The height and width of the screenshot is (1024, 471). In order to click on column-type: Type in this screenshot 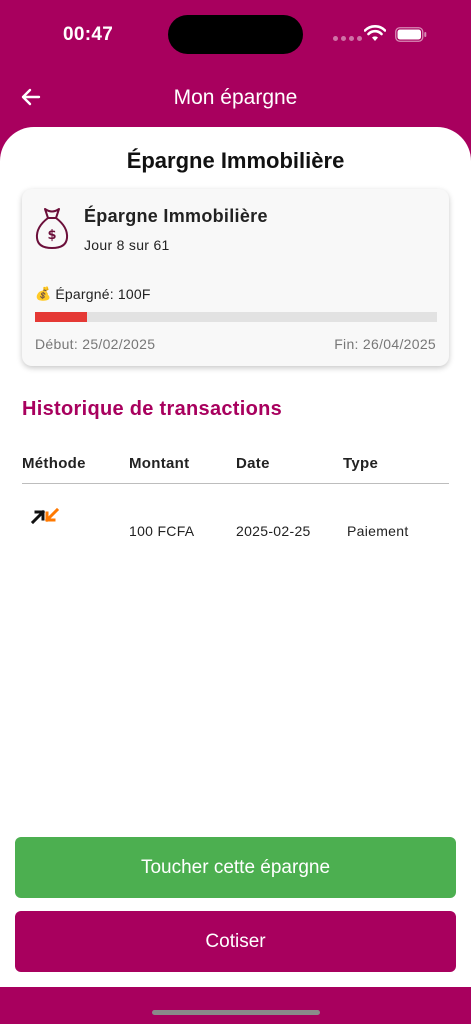, I will do `click(361, 463)`.